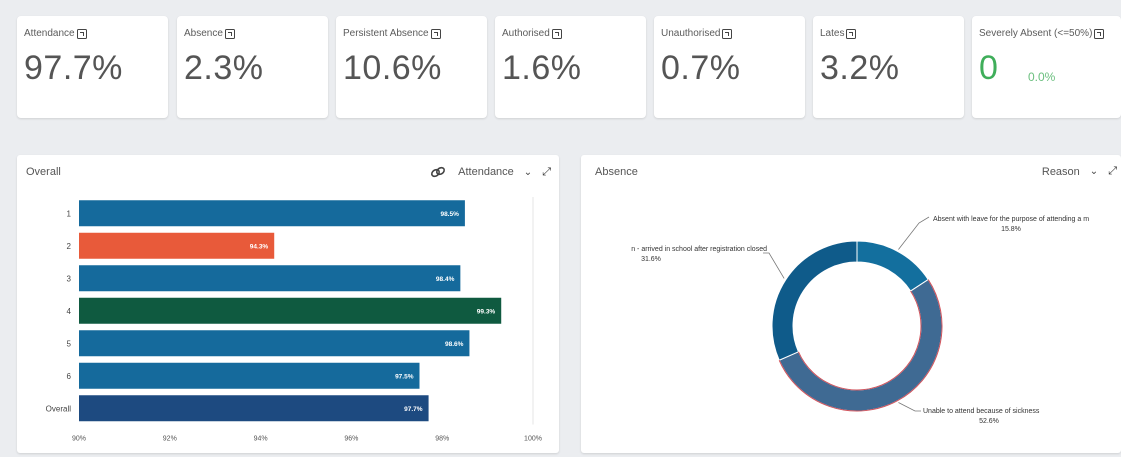 The width and height of the screenshot is (1121, 457). I want to click on kpi-value: 2.3%, so click(224, 68).